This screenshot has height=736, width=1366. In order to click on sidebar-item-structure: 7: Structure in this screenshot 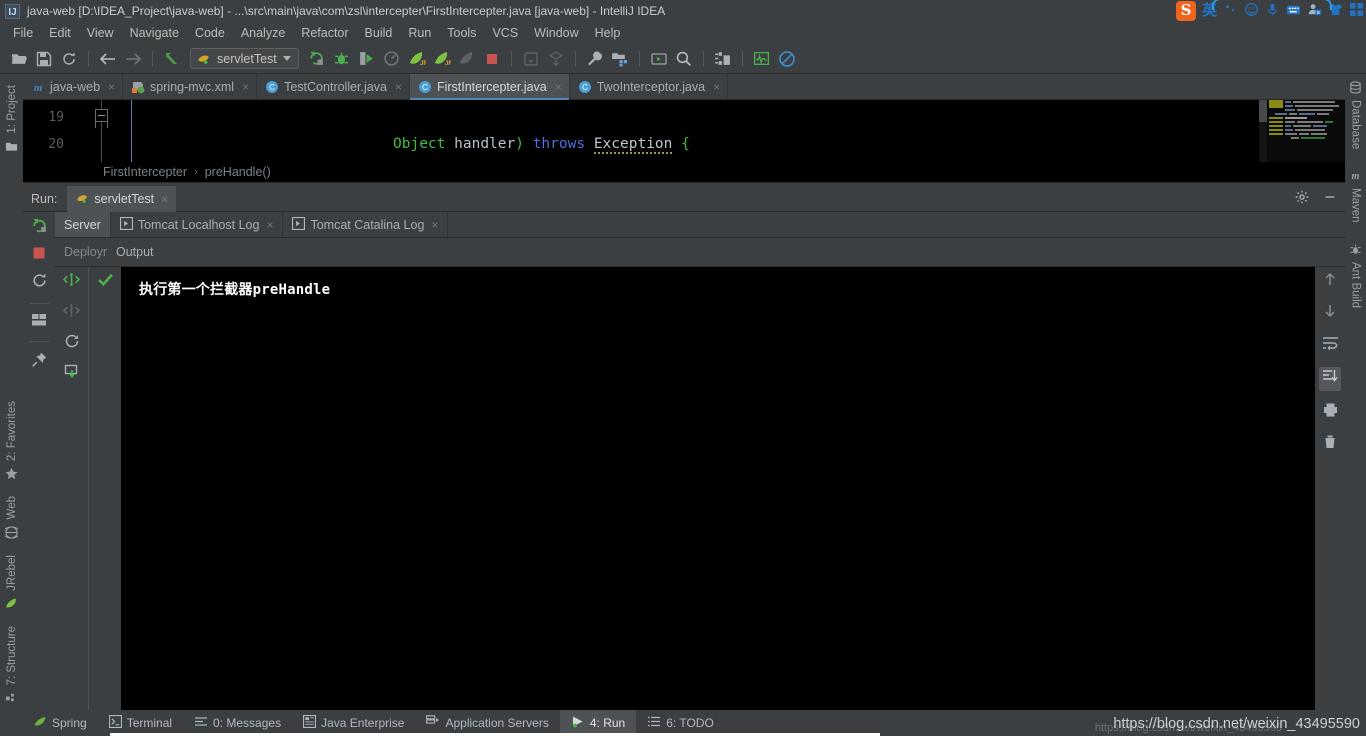, I will do `click(12, 655)`.